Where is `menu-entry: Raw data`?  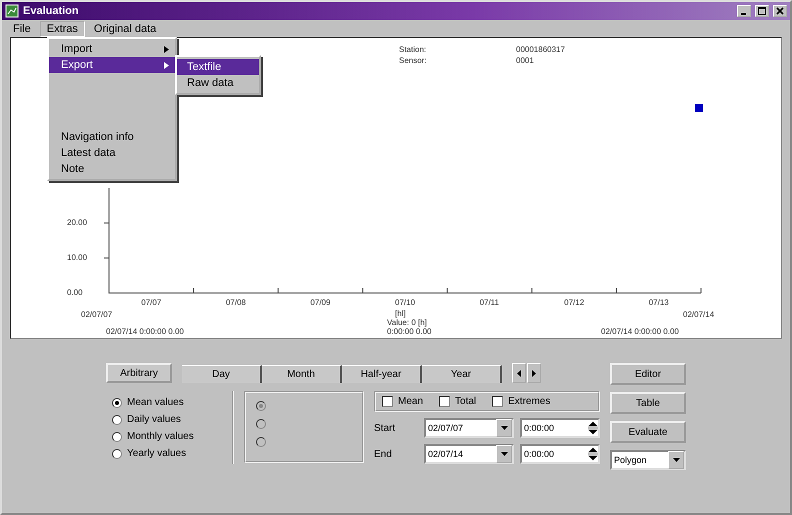
menu-entry: Raw data is located at coordinates (218, 83).